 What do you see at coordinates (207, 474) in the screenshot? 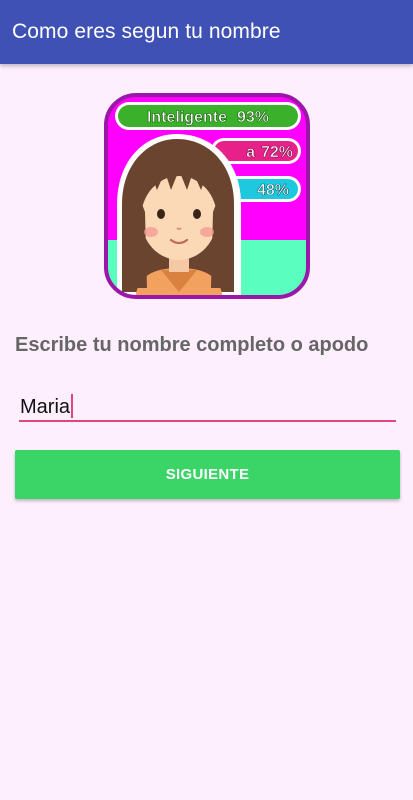
I see `next-button: SIGUIENTE` at bounding box center [207, 474].